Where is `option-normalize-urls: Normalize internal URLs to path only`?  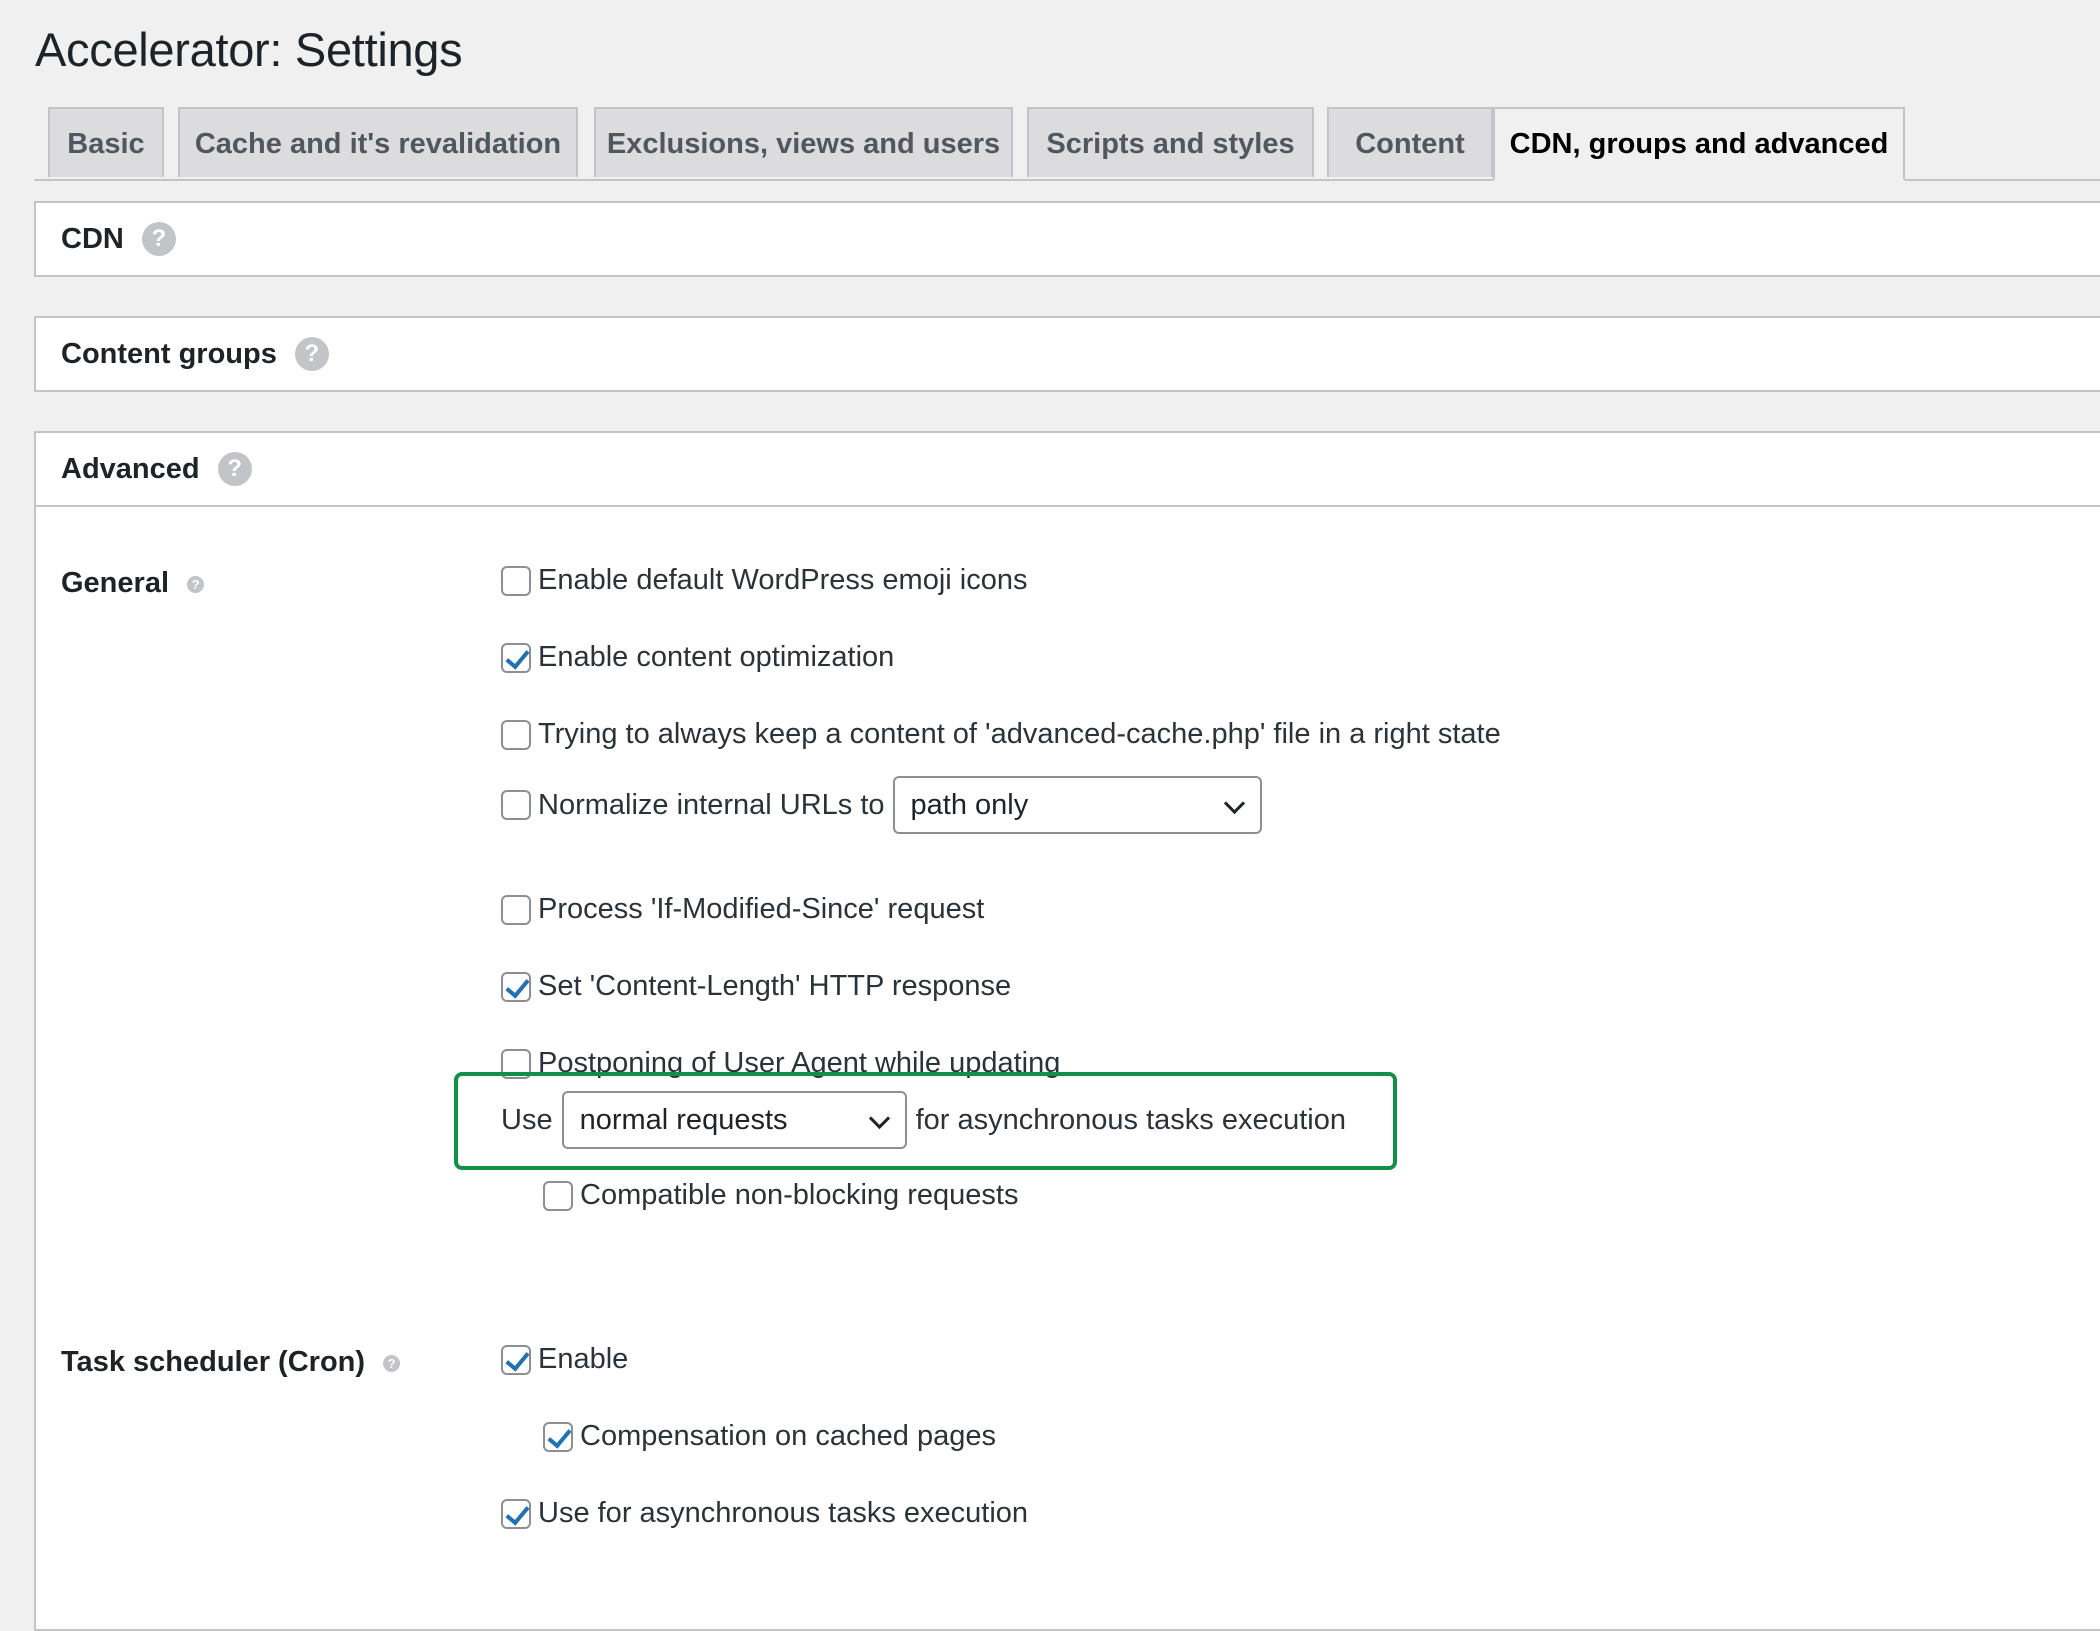
option-normalize-urls: Normalize internal URLs to path only is located at coordinates (881, 805).